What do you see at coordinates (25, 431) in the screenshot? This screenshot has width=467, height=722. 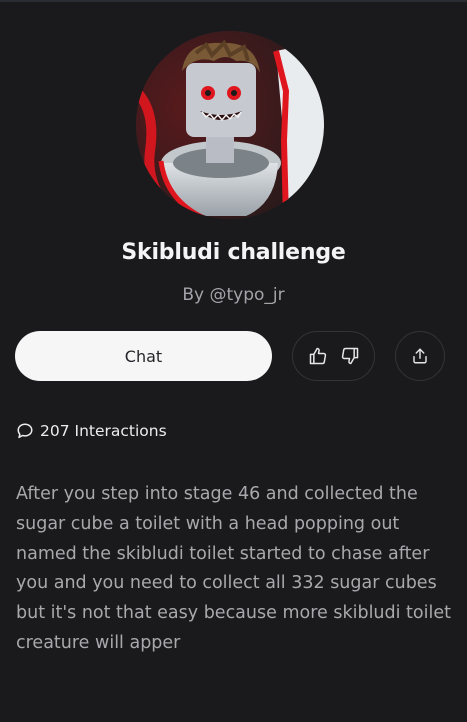 I see `chat-bubble-icon` at bounding box center [25, 431].